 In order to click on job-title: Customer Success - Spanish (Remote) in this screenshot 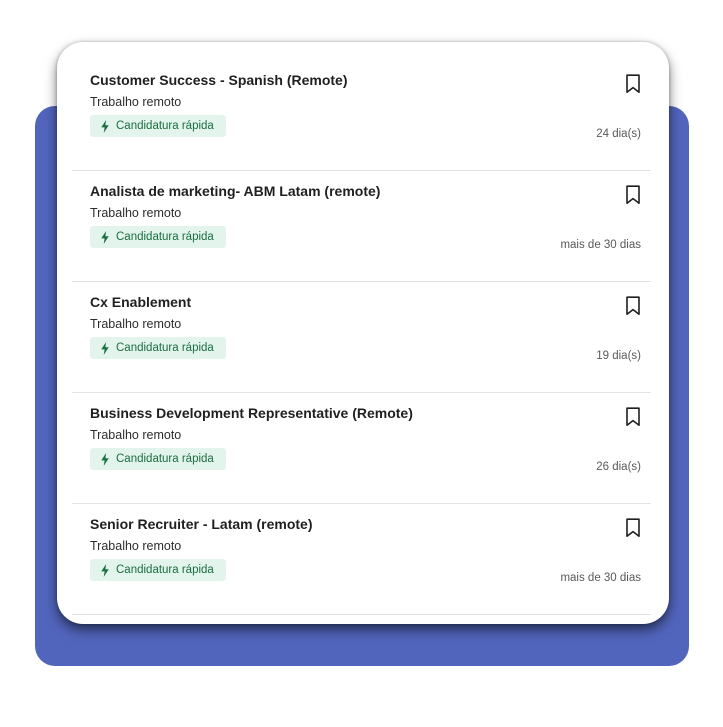, I will do `click(219, 80)`.